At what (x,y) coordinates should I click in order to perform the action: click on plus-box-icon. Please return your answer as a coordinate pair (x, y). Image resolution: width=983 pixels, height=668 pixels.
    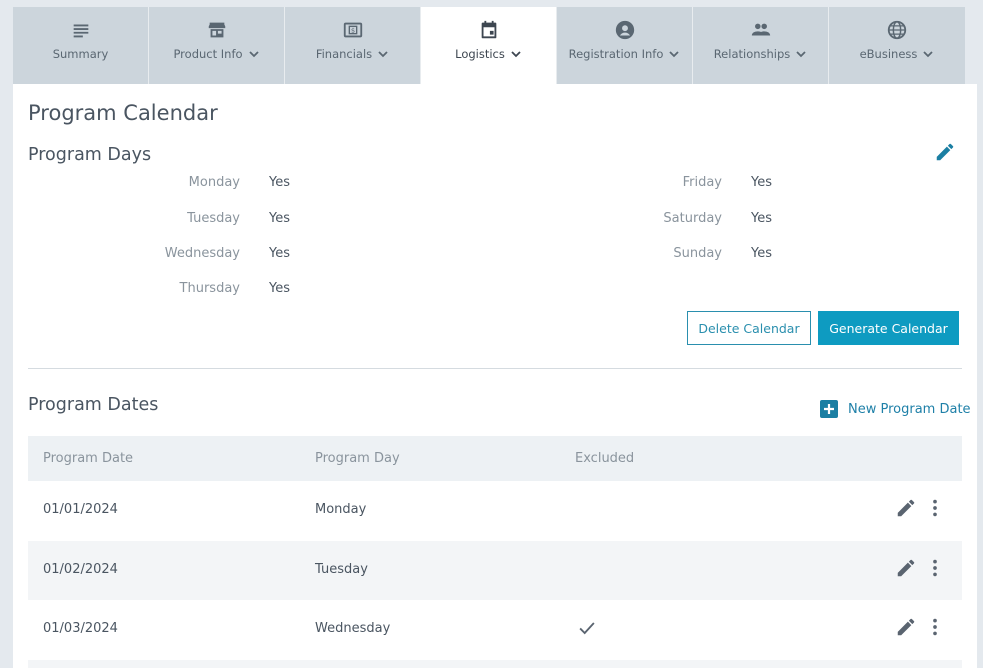
    Looking at the image, I should click on (829, 409).